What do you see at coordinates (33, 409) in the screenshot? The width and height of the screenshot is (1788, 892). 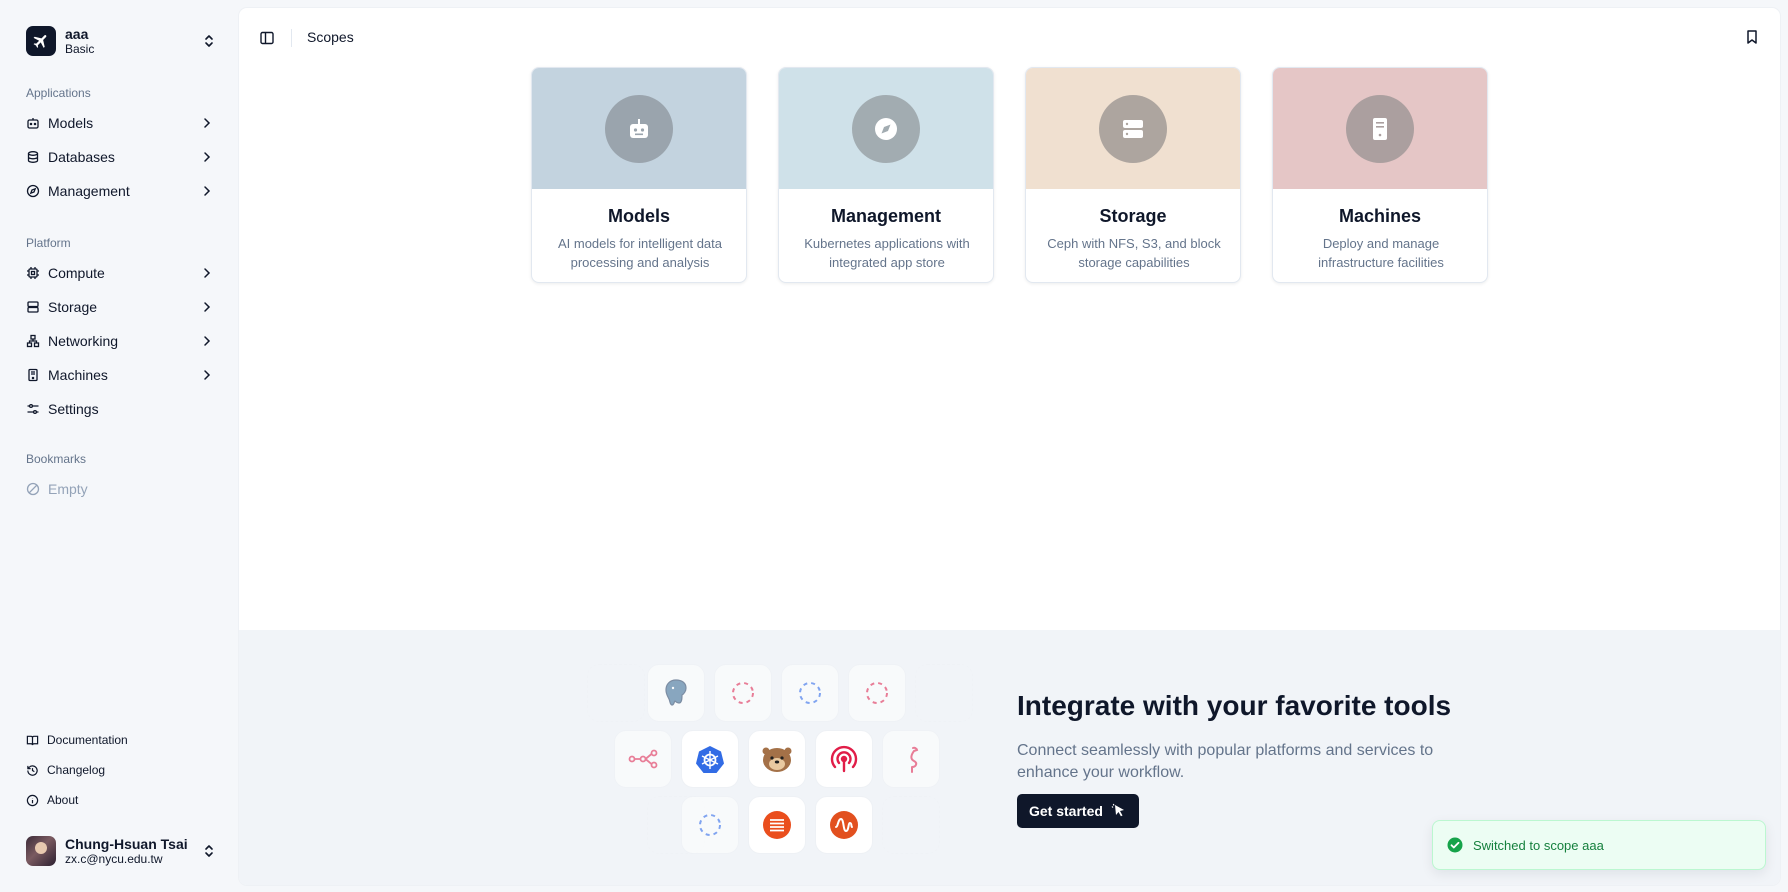 I see `sliders-icon` at bounding box center [33, 409].